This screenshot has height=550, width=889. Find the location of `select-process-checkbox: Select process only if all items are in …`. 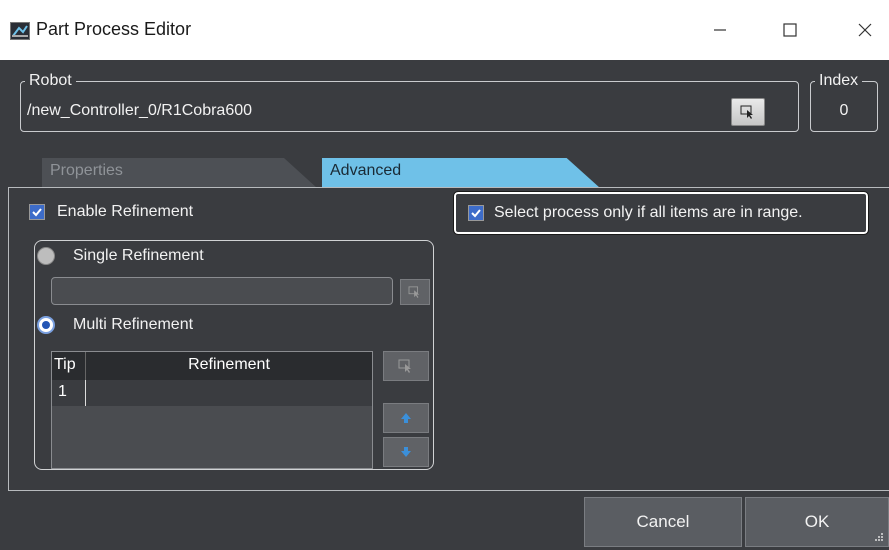

select-process-checkbox: Select process only if all items are in … is located at coordinates (661, 213).